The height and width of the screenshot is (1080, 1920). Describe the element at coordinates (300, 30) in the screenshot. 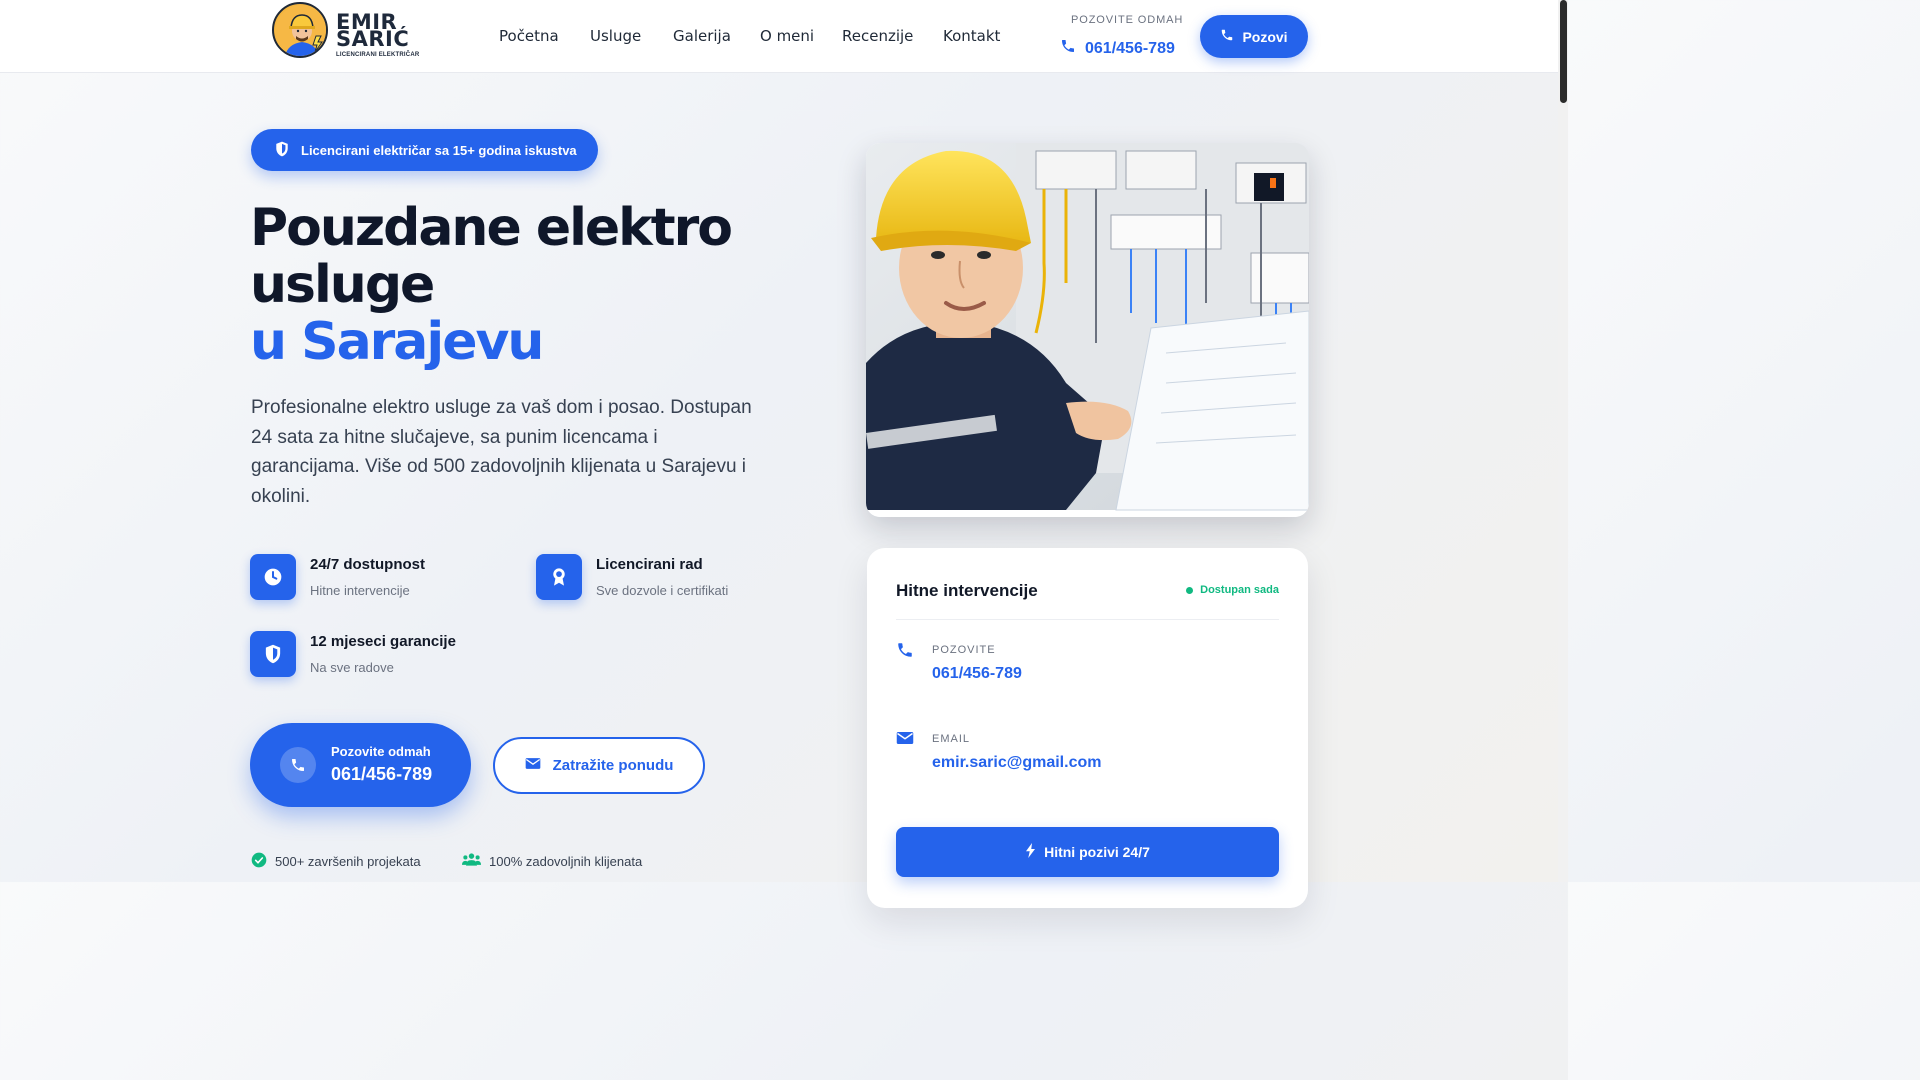

I see `electrician-mascot-icon` at that location.